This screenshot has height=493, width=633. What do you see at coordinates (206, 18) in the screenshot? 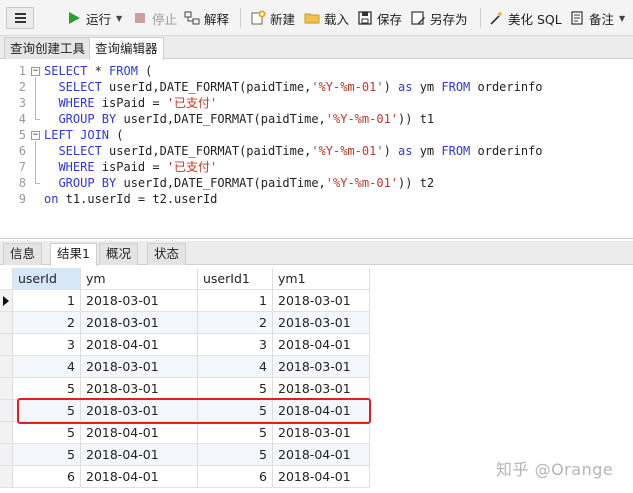
I see `explain-button: 解释` at bounding box center [206, 18].